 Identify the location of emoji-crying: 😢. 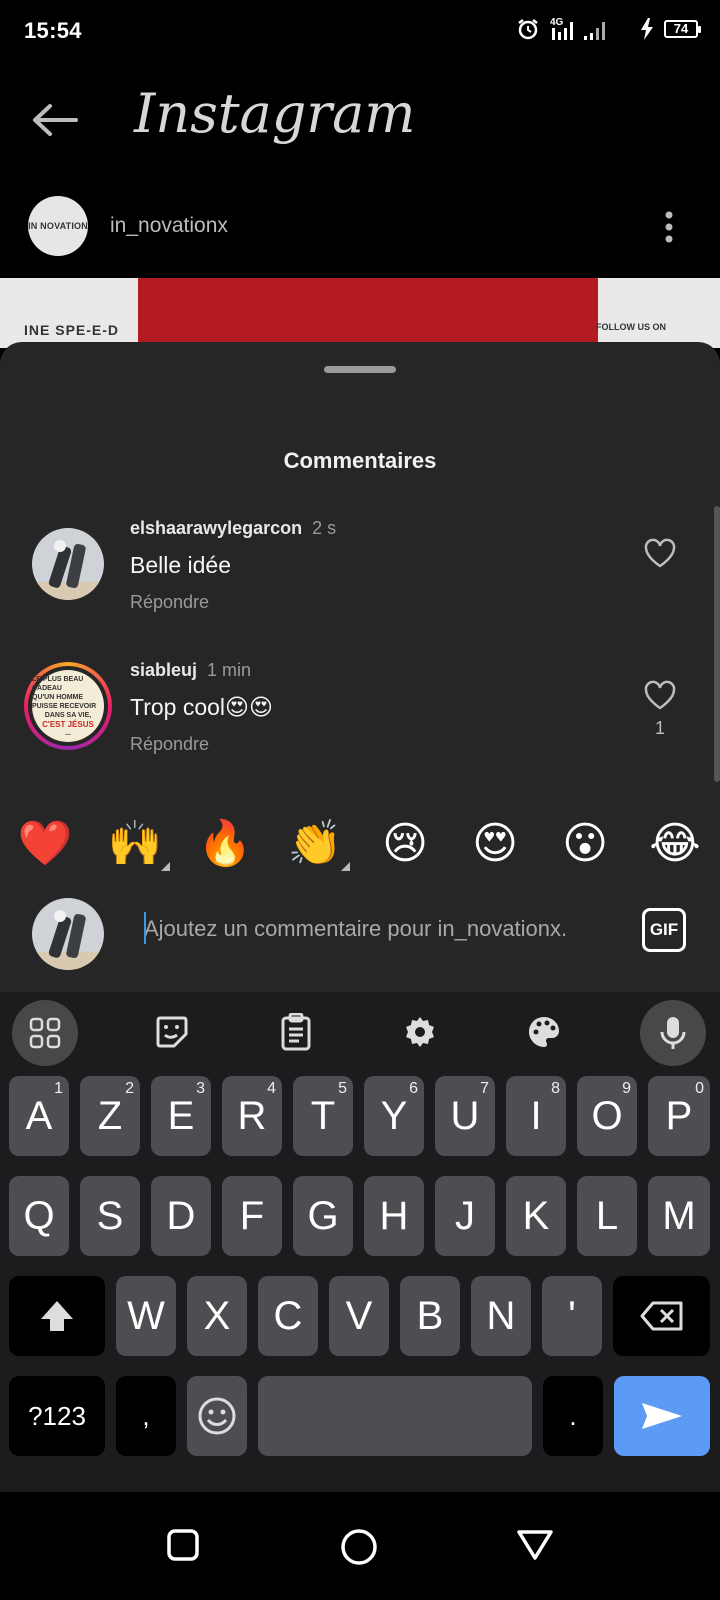
(405, 844).